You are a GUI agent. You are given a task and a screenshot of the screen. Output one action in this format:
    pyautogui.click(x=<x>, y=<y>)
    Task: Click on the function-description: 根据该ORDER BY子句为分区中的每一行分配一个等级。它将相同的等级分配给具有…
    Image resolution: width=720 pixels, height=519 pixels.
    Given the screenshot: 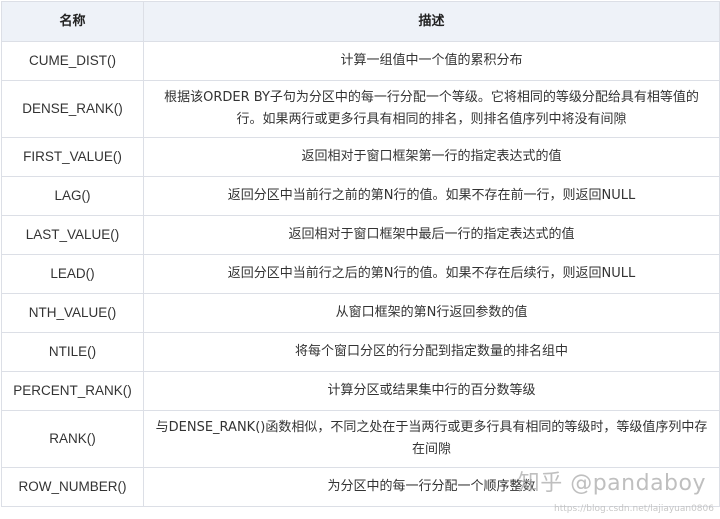 What is the action you would take?
    pyautogui.click(x=431, y=109)
    